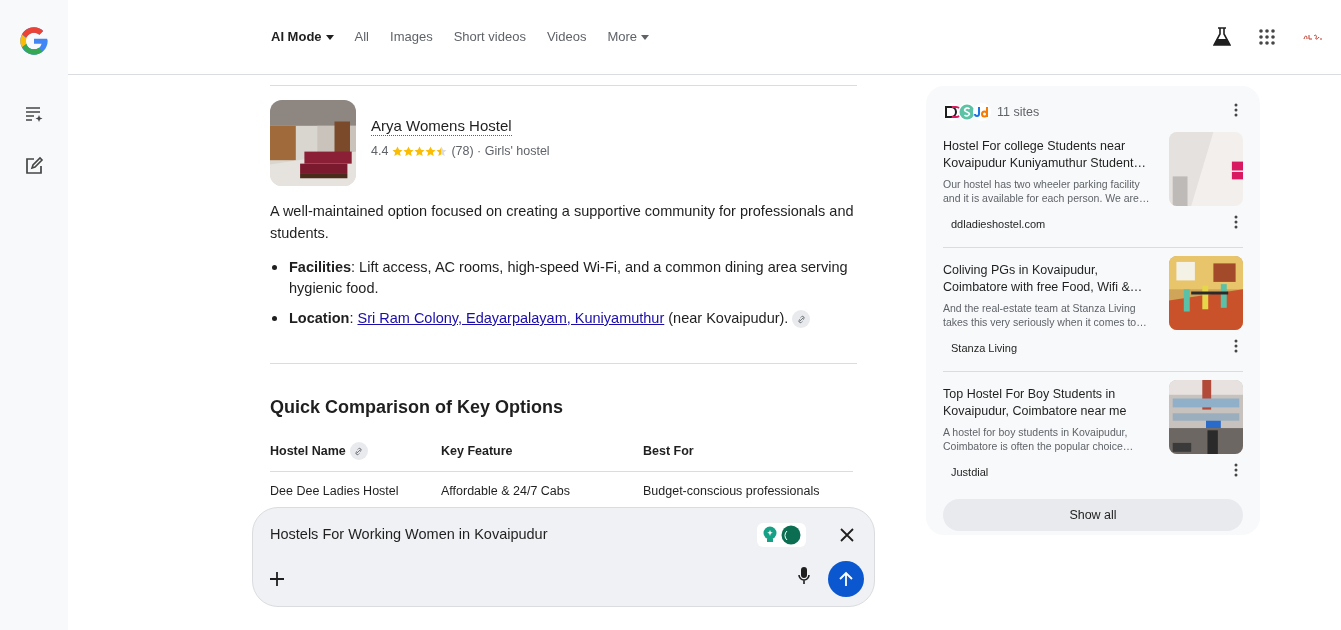 The width and height of the screenshot is (1341, 630). I want to click on nav-tab: Short videos, so click(489, 37).